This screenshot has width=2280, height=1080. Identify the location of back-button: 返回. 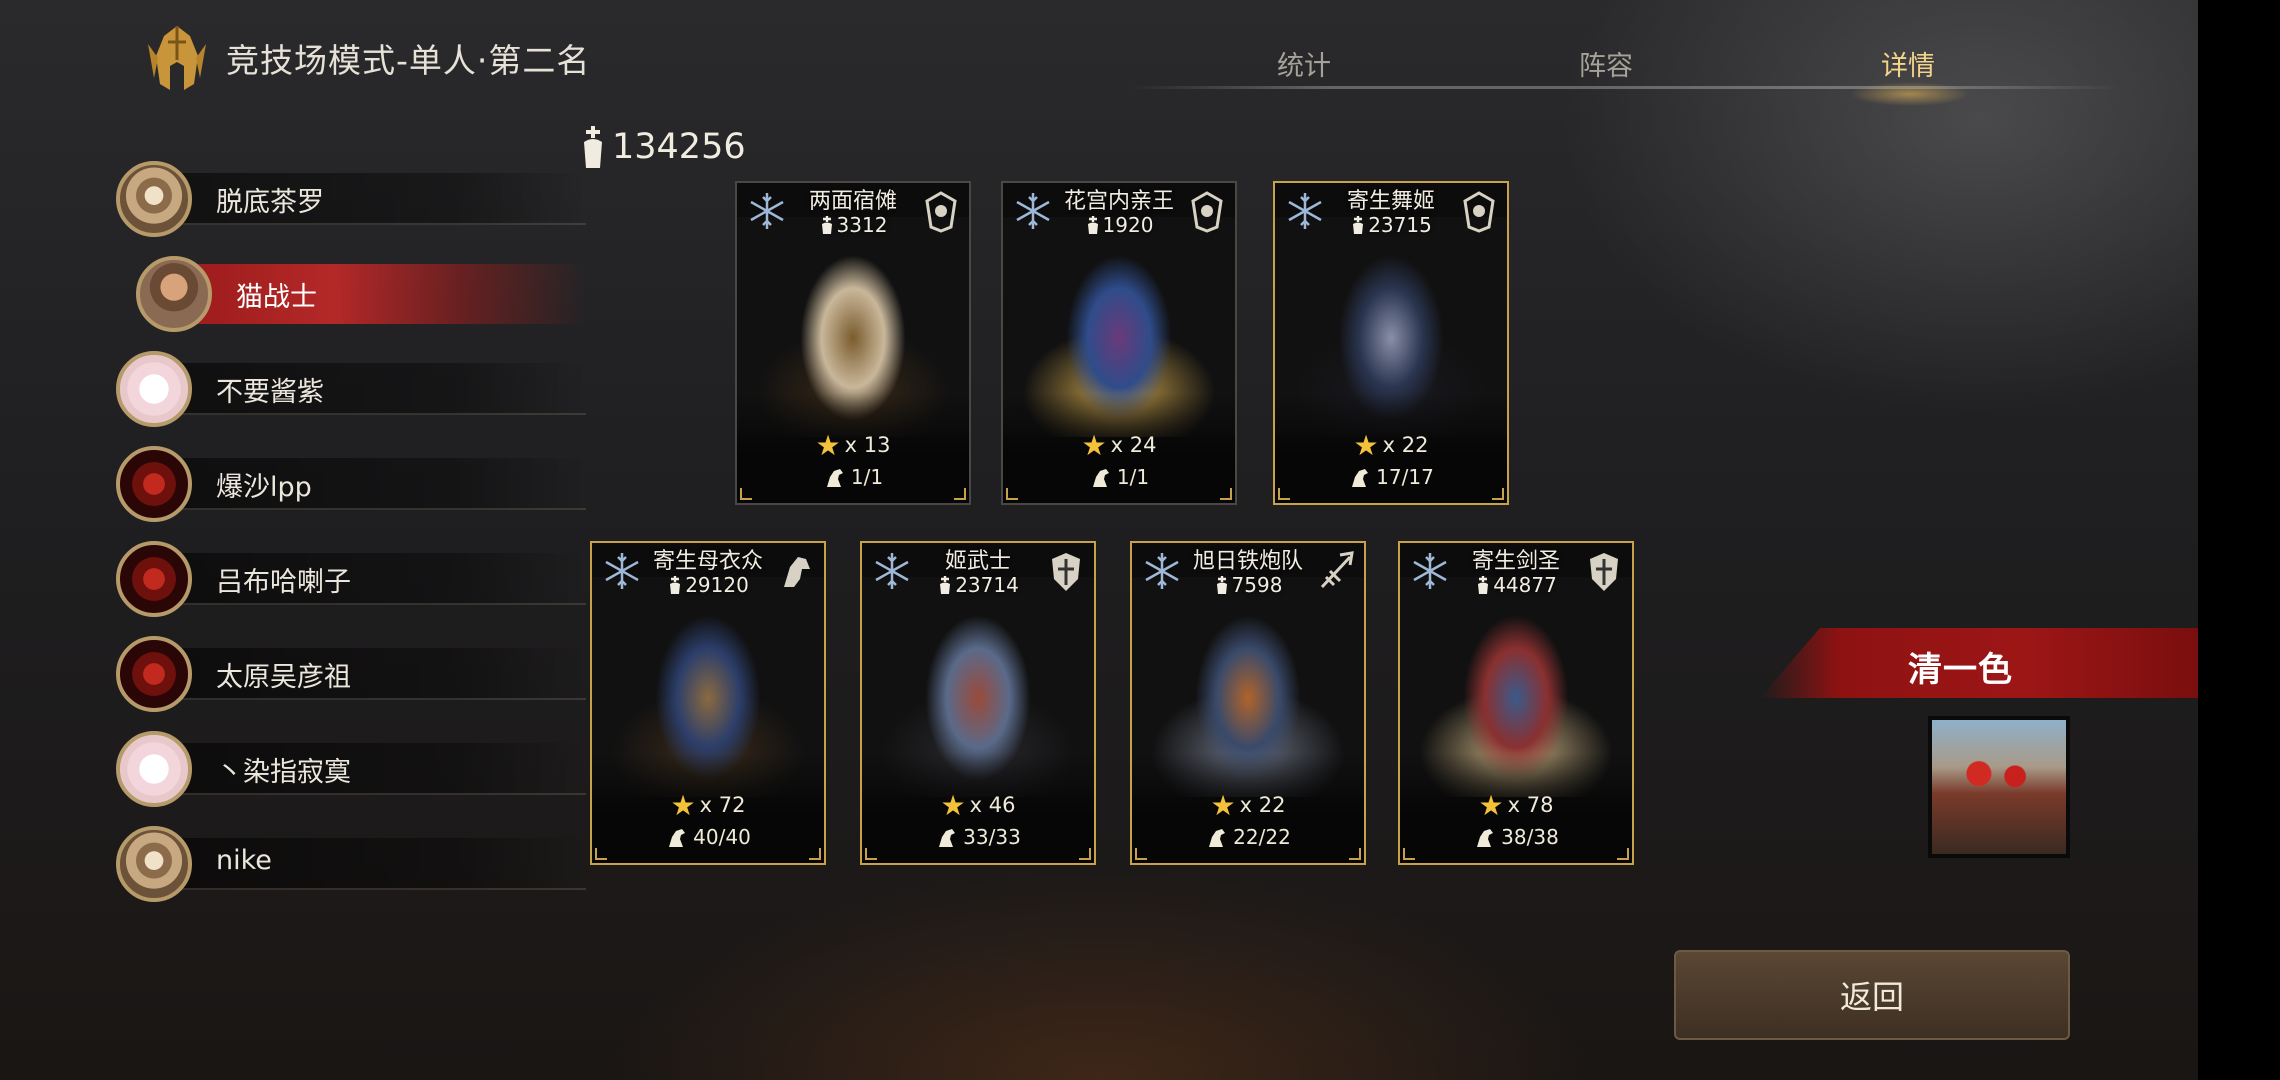
(1872, 995).